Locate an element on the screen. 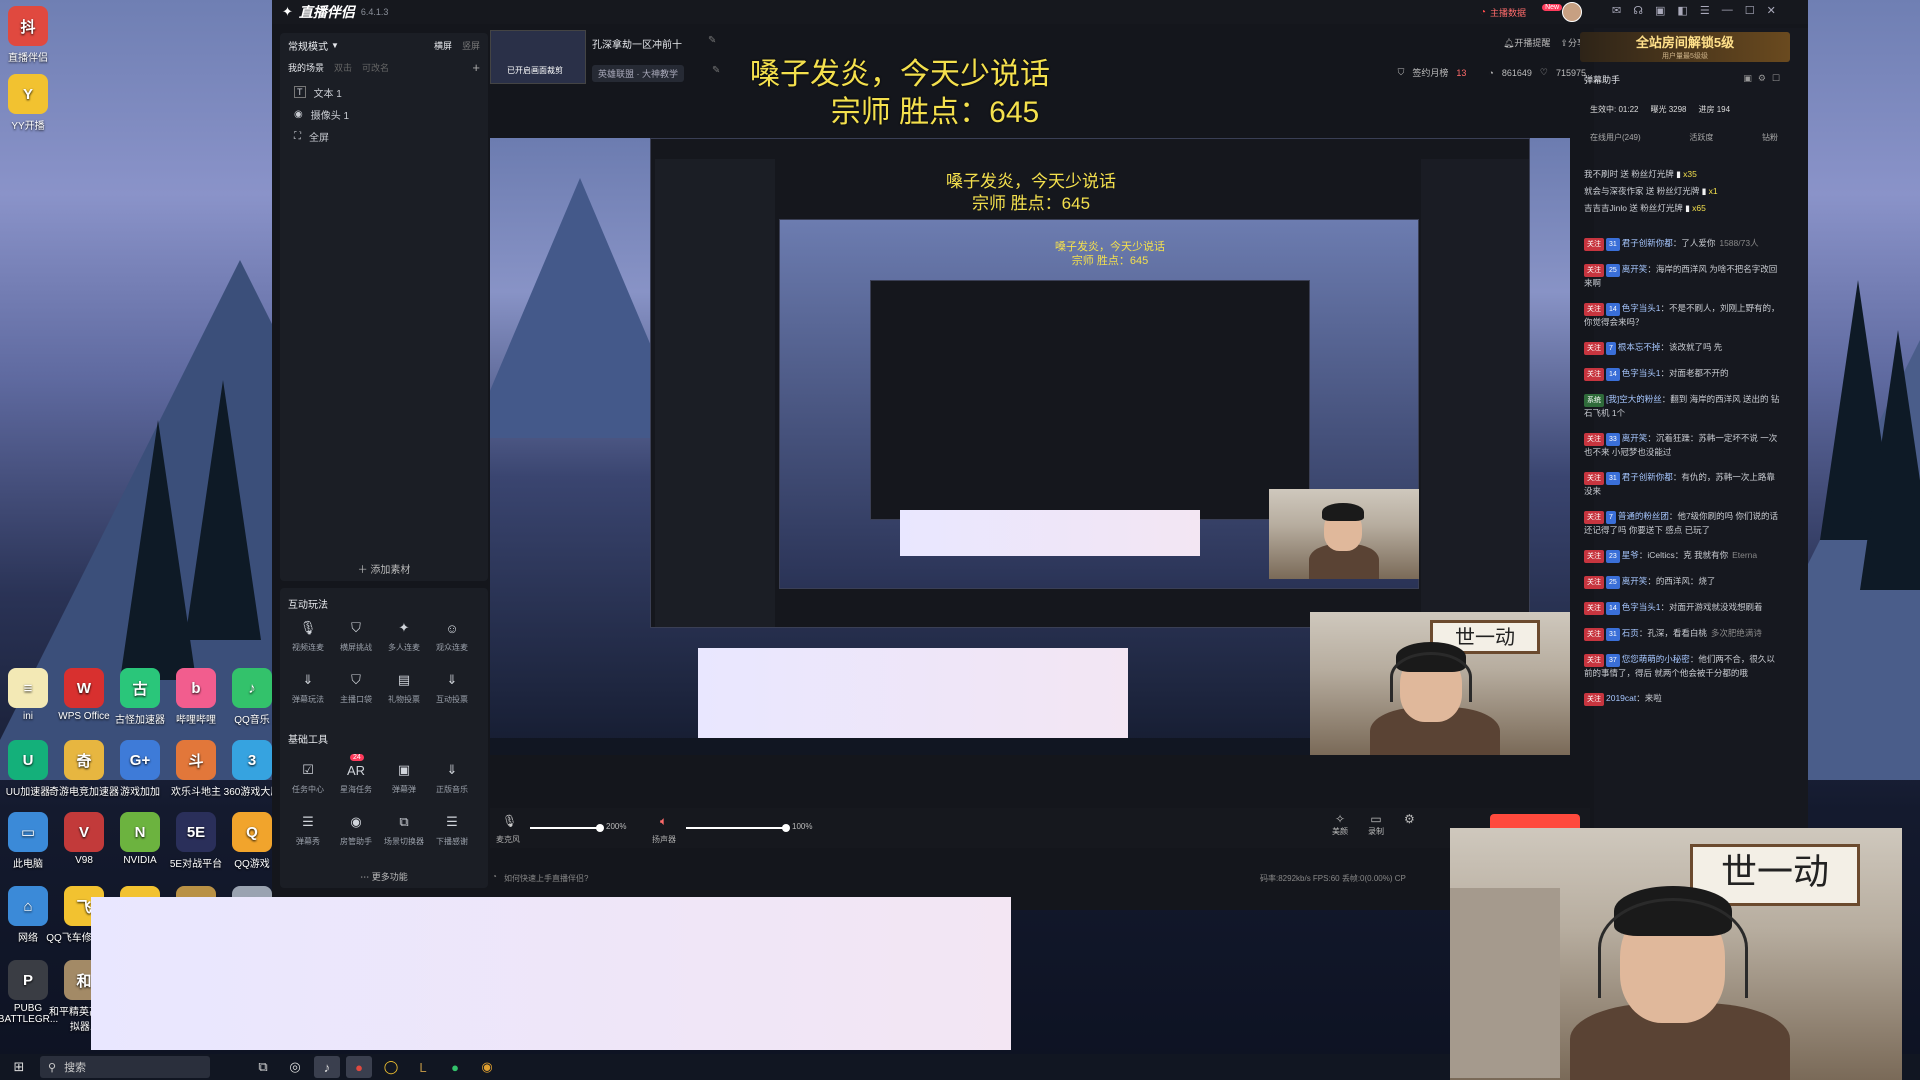 This screenshot has height=1080, width=1920. tool-button: ☰ 弹幕秀 is located at coordinates (308, 829).